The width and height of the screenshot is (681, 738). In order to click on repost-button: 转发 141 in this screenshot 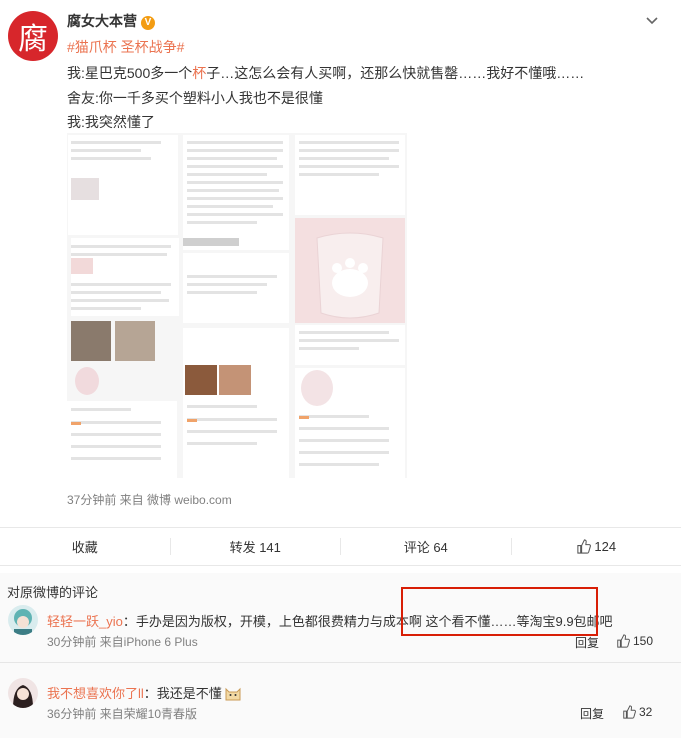, I will do `click(256, 546)`.